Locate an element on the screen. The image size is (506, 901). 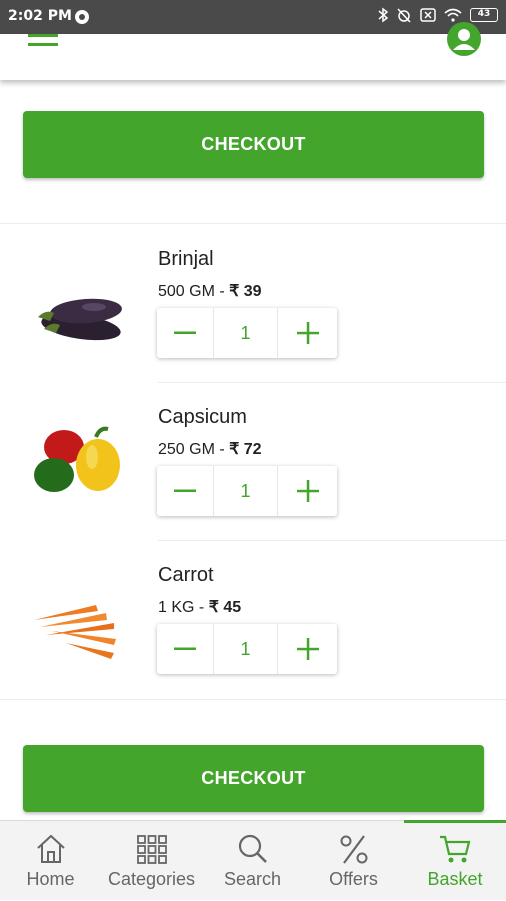
product-weight-price: 500 GM - ₹ 39 is located at coordinates (210, 291).